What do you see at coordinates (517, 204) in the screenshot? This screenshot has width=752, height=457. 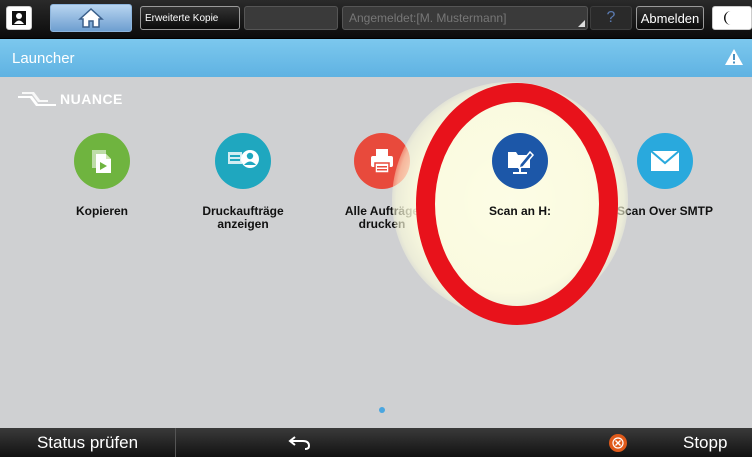 I see `highlight-ring` at bounding box center [517, 204].